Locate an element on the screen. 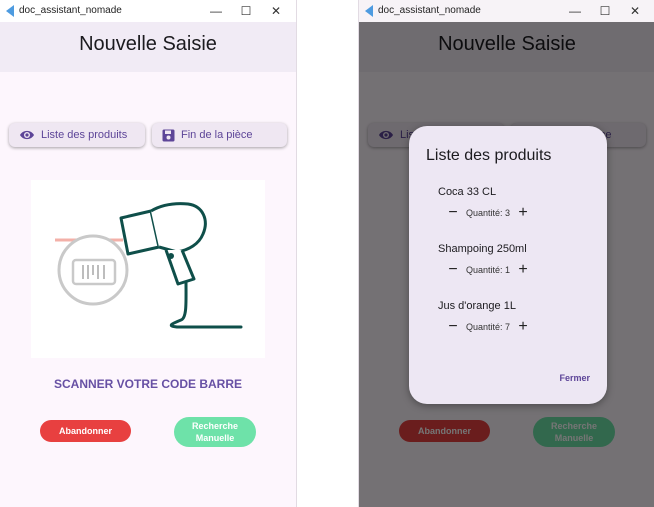 The width and height of the screenshot is (654, 507). quantity-stepper: − Quantité: 3 + is located at coordinates (488, 213).